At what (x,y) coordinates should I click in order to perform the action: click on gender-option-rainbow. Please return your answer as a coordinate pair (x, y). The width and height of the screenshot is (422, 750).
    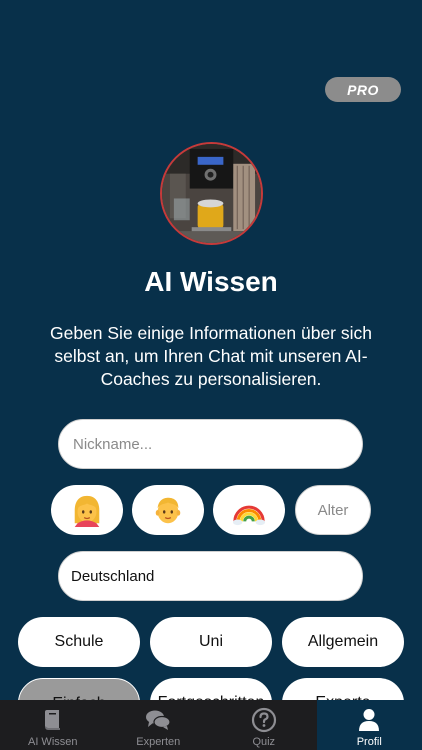
    Looking at the image, I should click on (249, 510).